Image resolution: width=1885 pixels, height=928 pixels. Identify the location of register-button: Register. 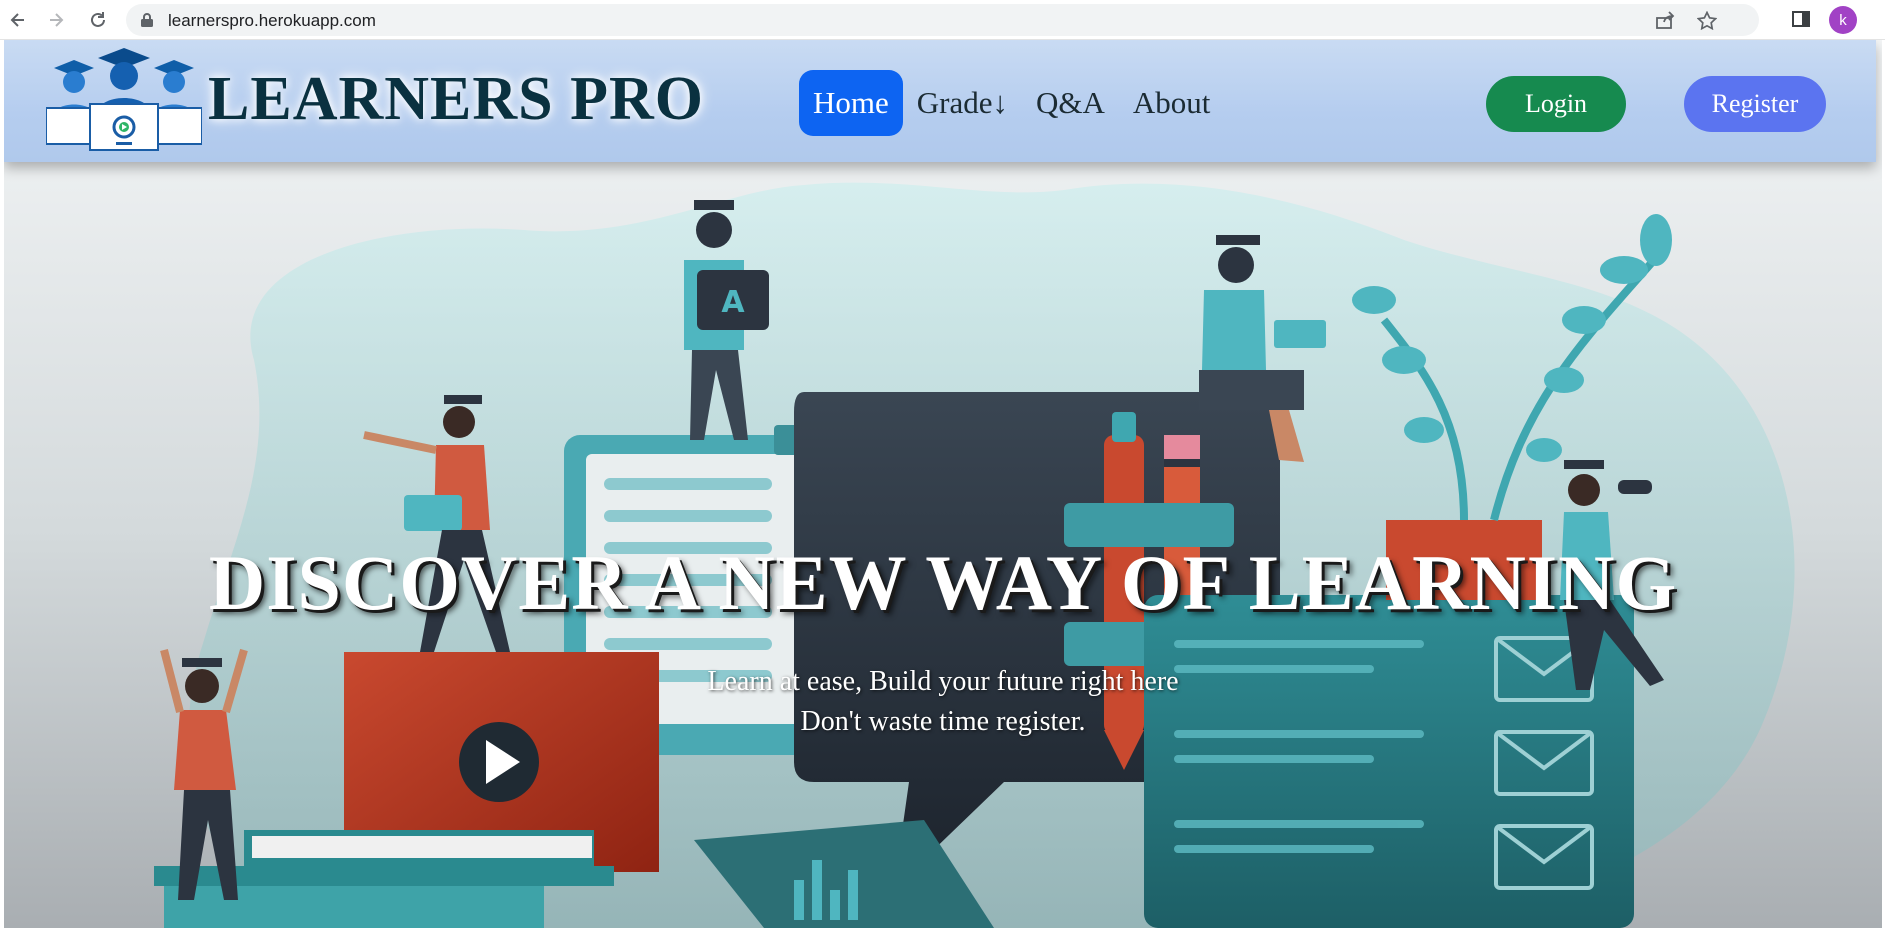
(1755, 104).